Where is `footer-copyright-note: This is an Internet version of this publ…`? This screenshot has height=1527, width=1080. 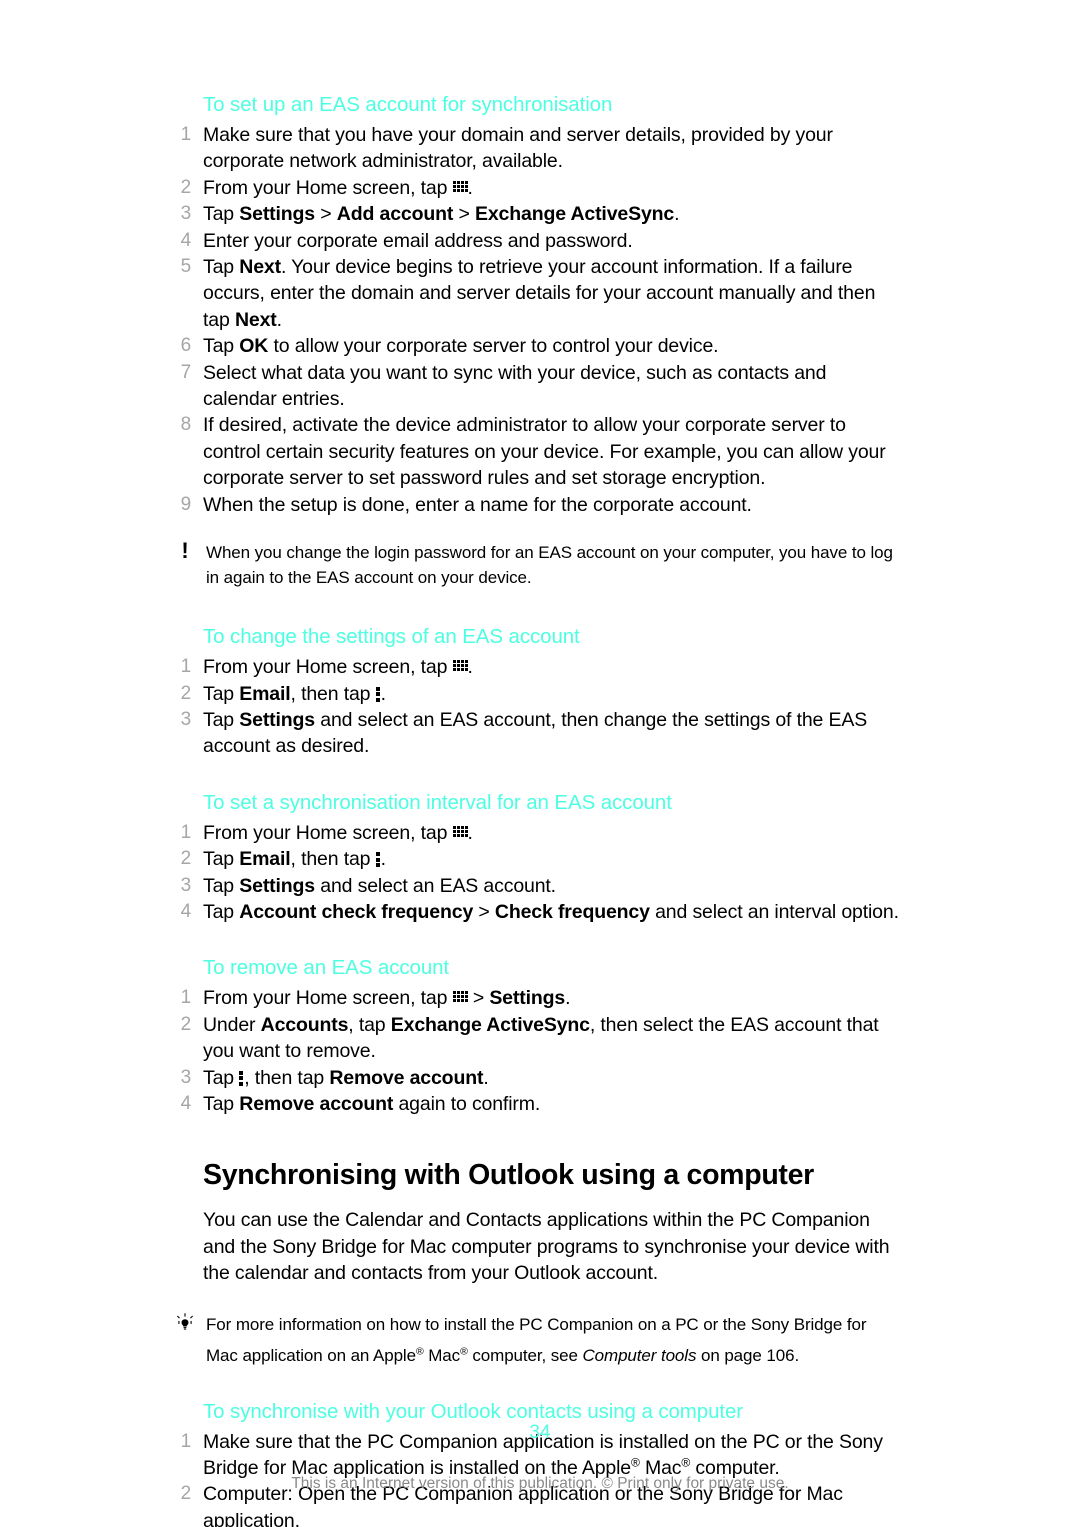
footer-copyright-note: This is an Internet version of this publ… is located at coordinates (540, 1483).